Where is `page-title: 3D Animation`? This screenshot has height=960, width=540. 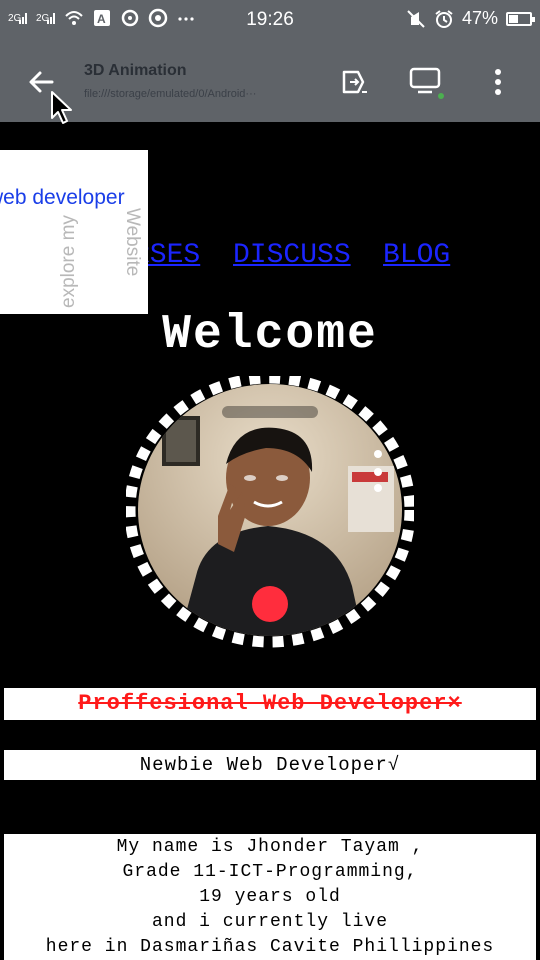 page-title: 3D Animation is located at coordinates (135, 70).